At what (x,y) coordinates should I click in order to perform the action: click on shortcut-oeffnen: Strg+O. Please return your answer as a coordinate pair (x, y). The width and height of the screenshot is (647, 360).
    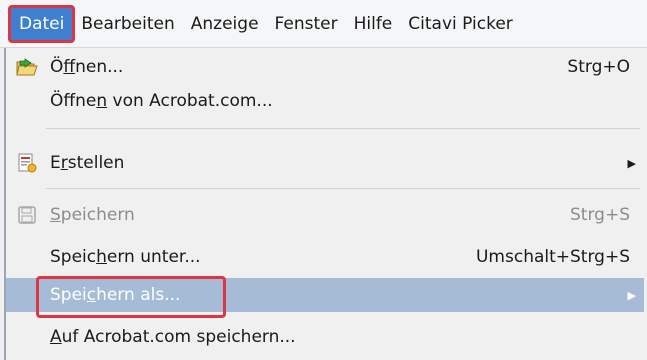
    Looking at the image, I should click on (598, 67).